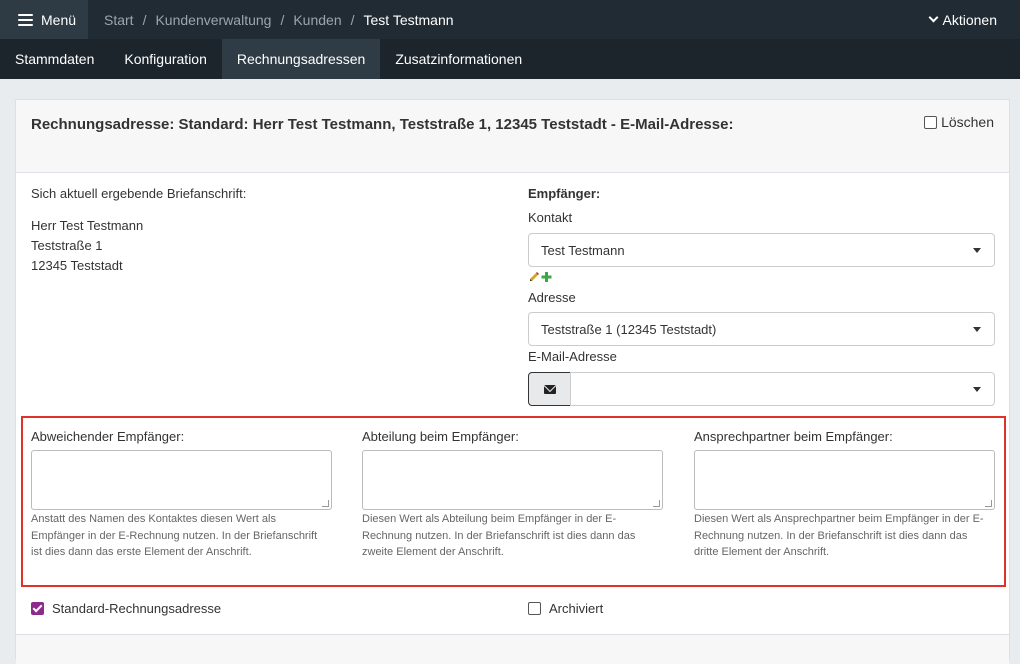  What do you see at coordinates (572, 356) in the screenshot?
I see `email-label: E-Mail-Adresse` at bounding box center [572, 356].